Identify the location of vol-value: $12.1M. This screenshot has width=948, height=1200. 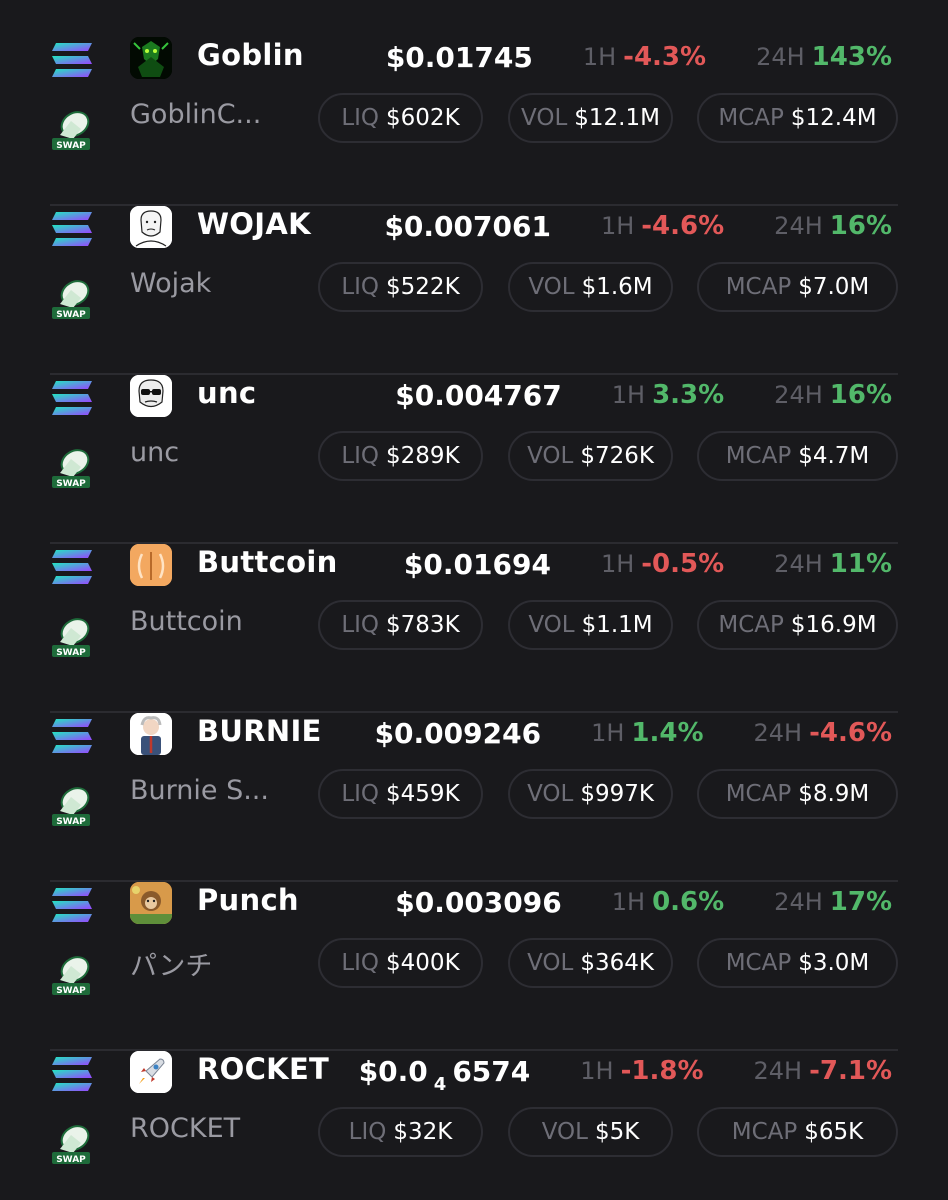
(617, 118).